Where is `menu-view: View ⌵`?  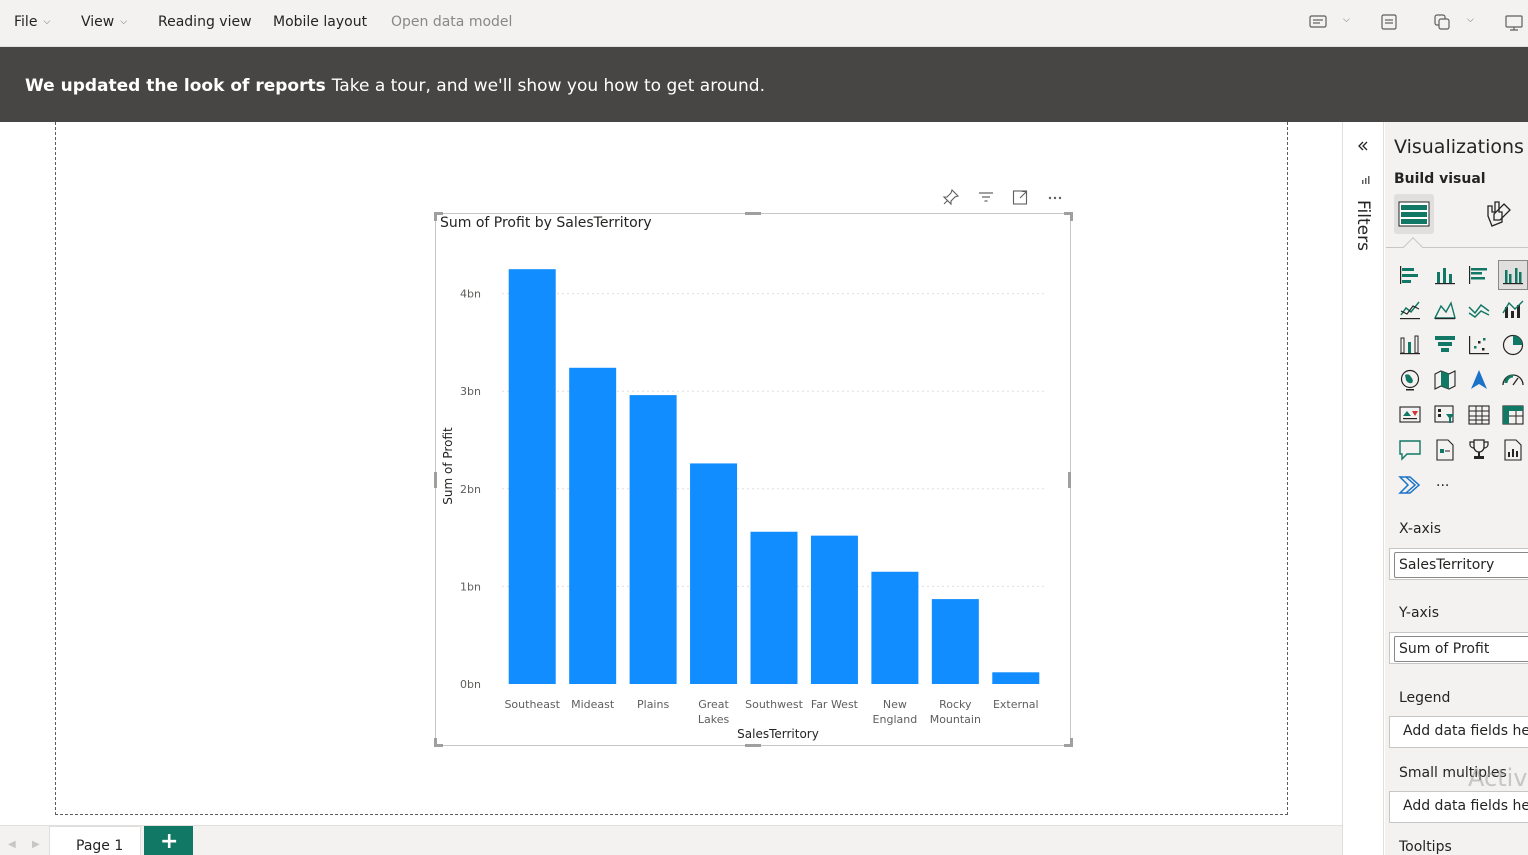 menu-view: View ⌵ is located at coordinates (104, 22).